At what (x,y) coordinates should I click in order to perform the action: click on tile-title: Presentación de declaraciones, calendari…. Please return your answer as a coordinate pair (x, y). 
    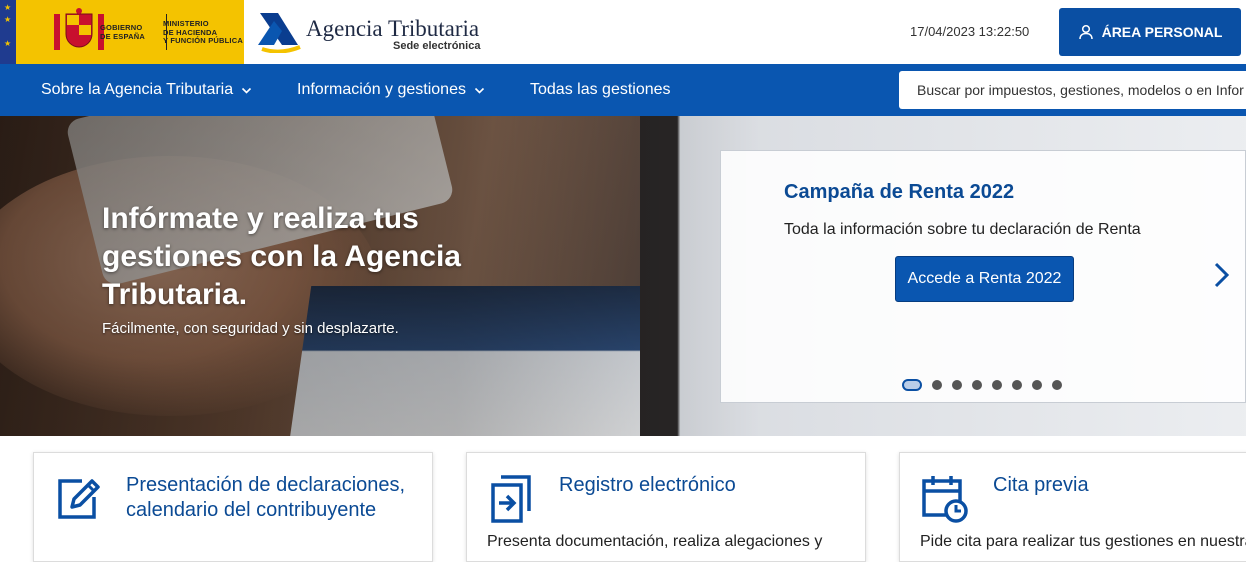
    Looking at the image, I should click on (266, 497).